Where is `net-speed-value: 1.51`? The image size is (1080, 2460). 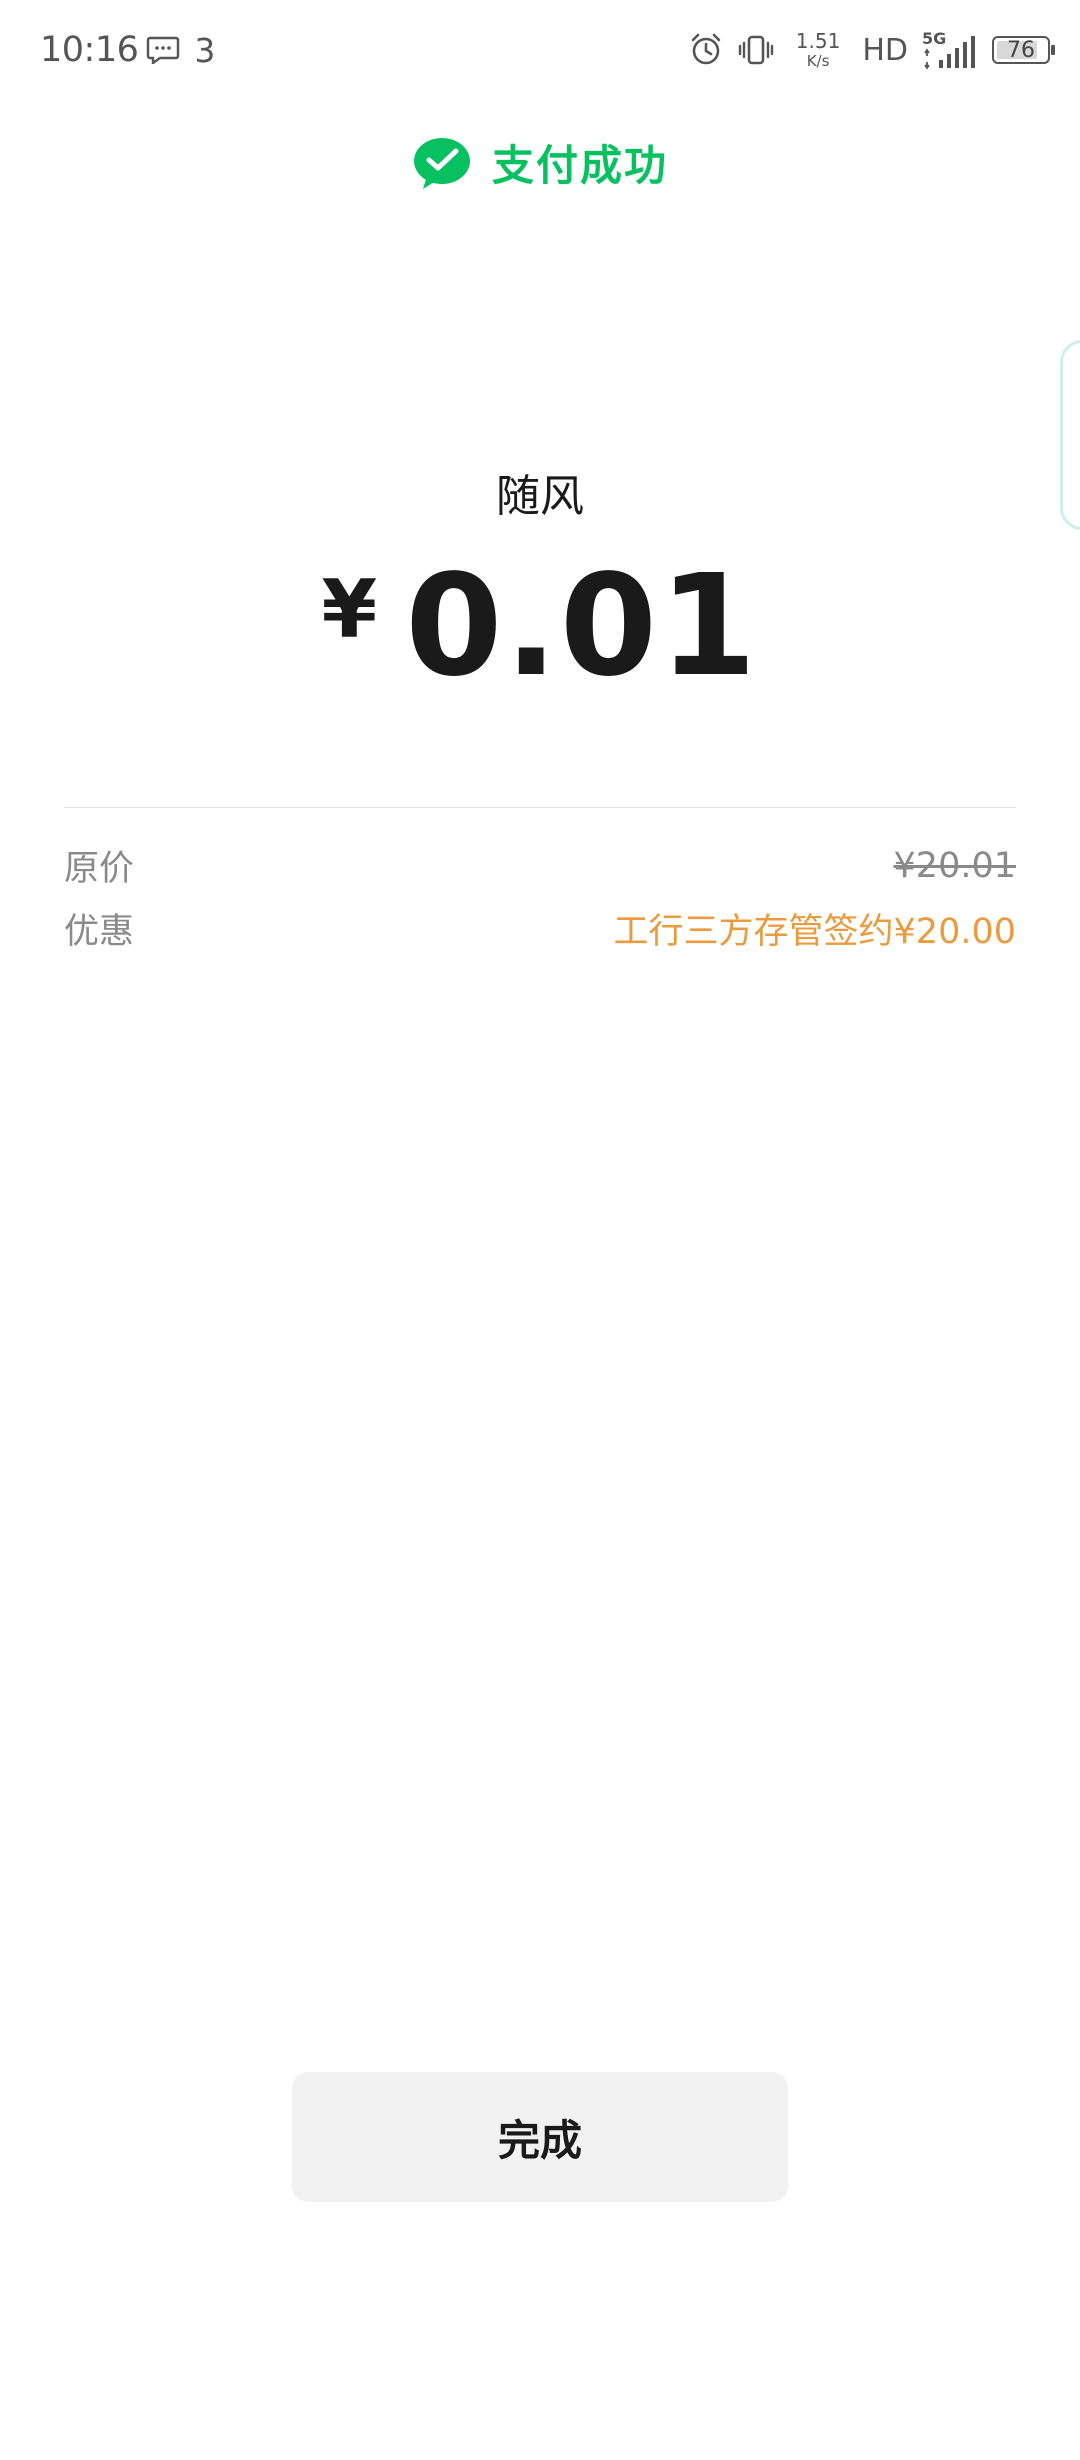 net-speed-value: 1.51 is located at coordinates (818, 41).